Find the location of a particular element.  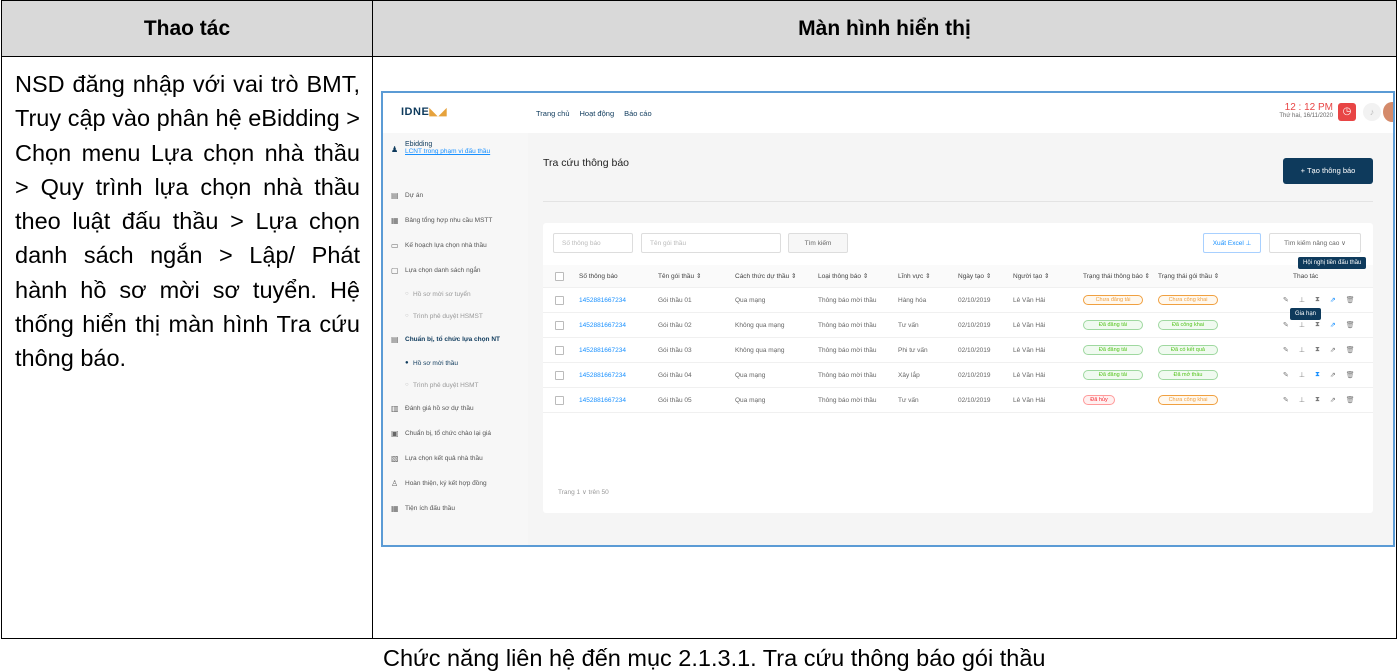

sidebar-item: ▧ Lựa chọn kết quả nhà thầu is located at coordinates (459, 458).